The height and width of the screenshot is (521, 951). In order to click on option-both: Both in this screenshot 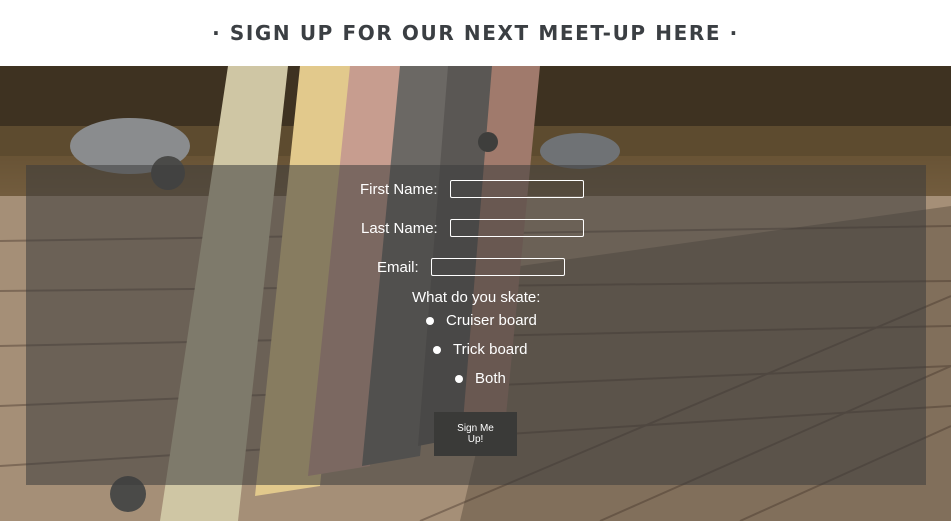, I will do `click(480, 378)`.